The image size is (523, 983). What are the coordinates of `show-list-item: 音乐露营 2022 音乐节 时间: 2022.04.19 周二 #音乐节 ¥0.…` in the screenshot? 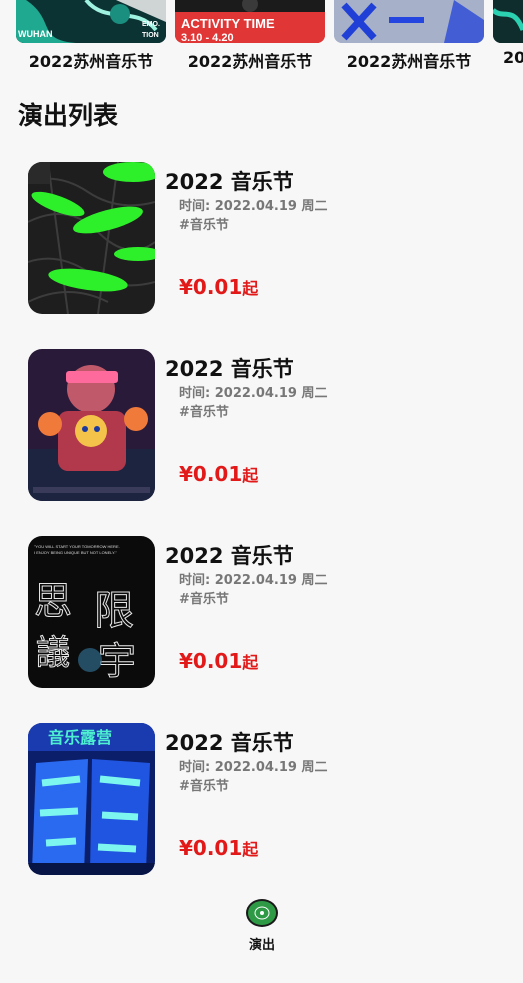 It's located at (268, 799).